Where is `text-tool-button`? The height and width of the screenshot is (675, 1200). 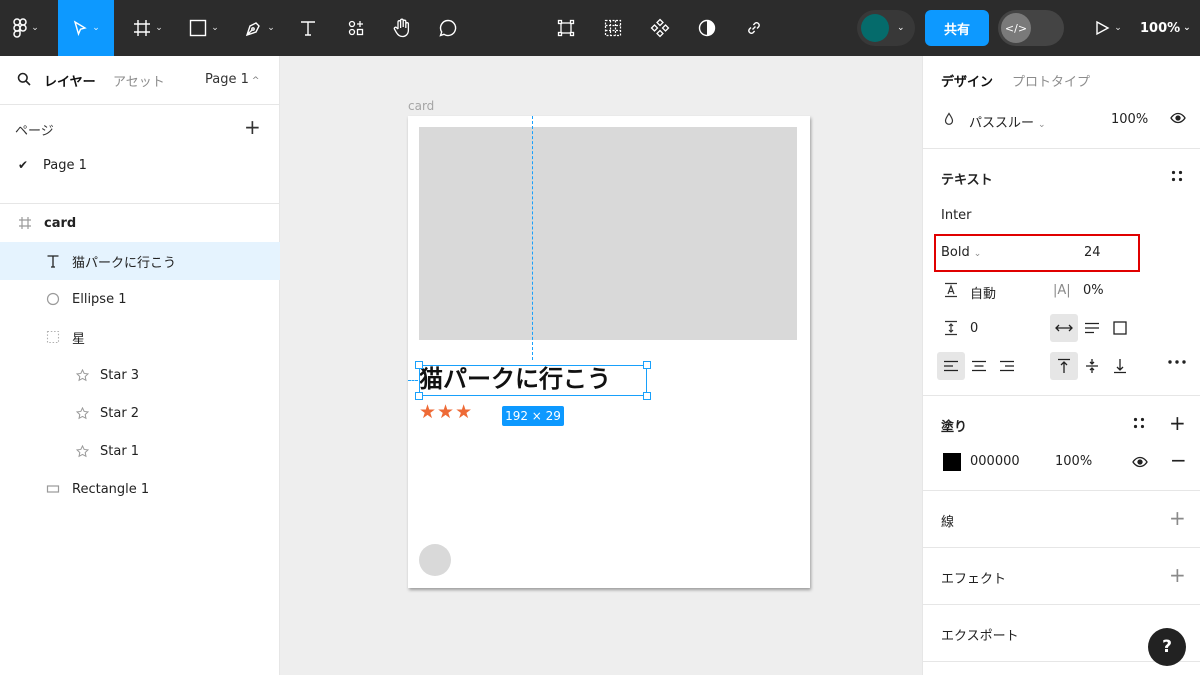 text-tool-button is located at coordinates (308, 28).